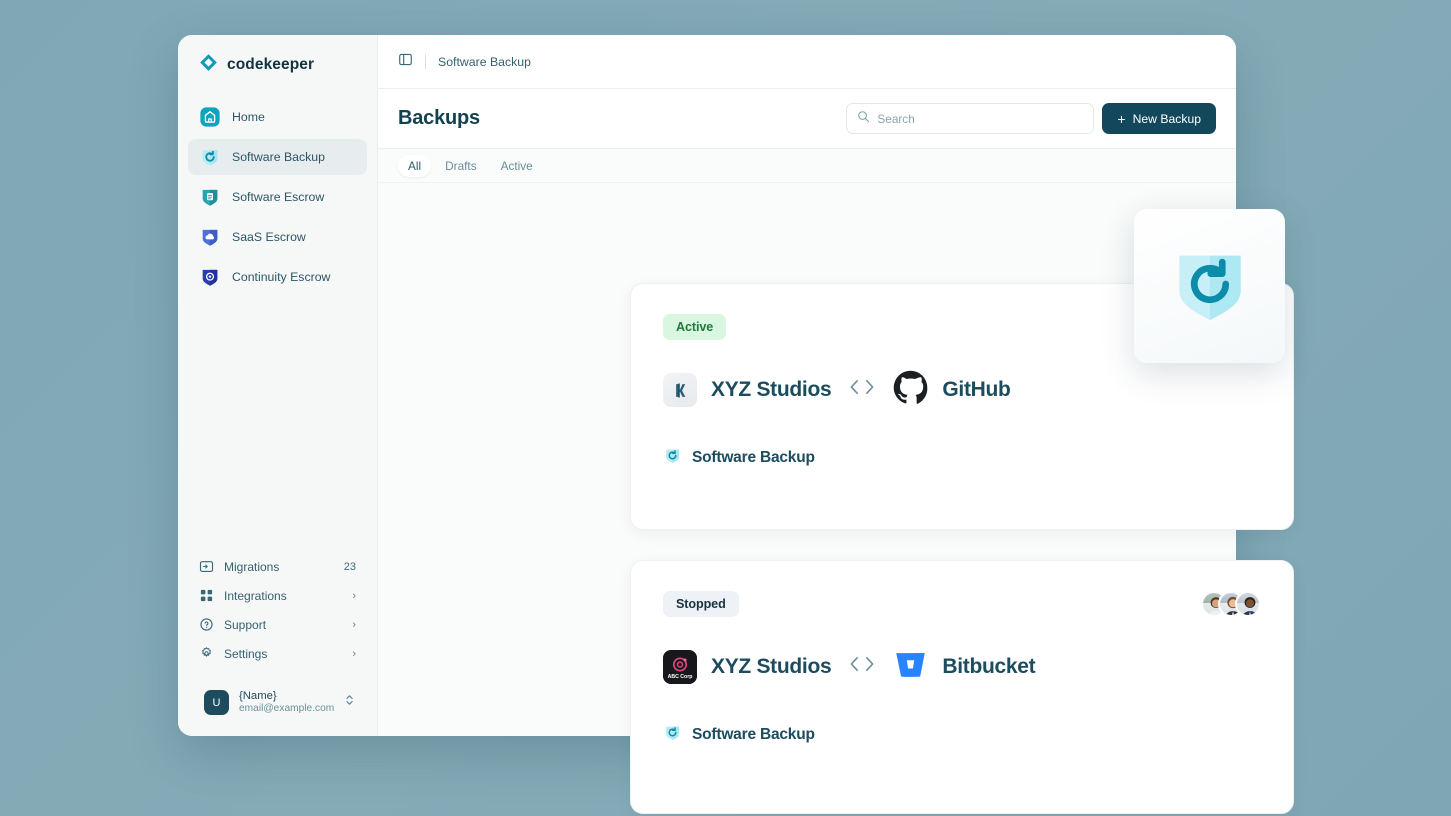 This screenshot has height=816, width=1451. I want to click on status-badge: Stopped, so click(701, 604).